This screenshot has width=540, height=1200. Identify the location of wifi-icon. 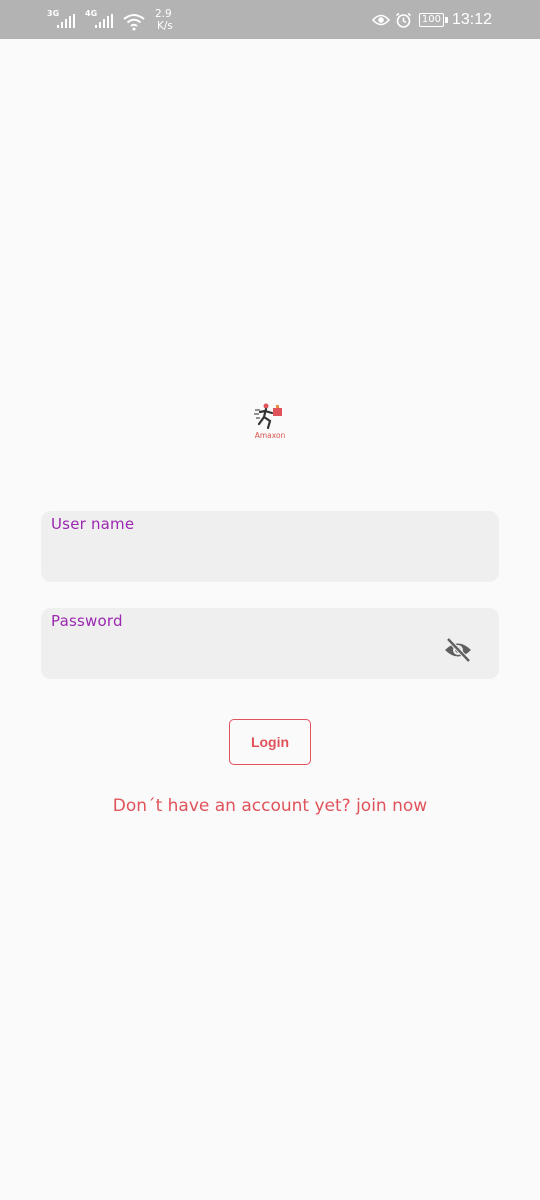
(134, 22).